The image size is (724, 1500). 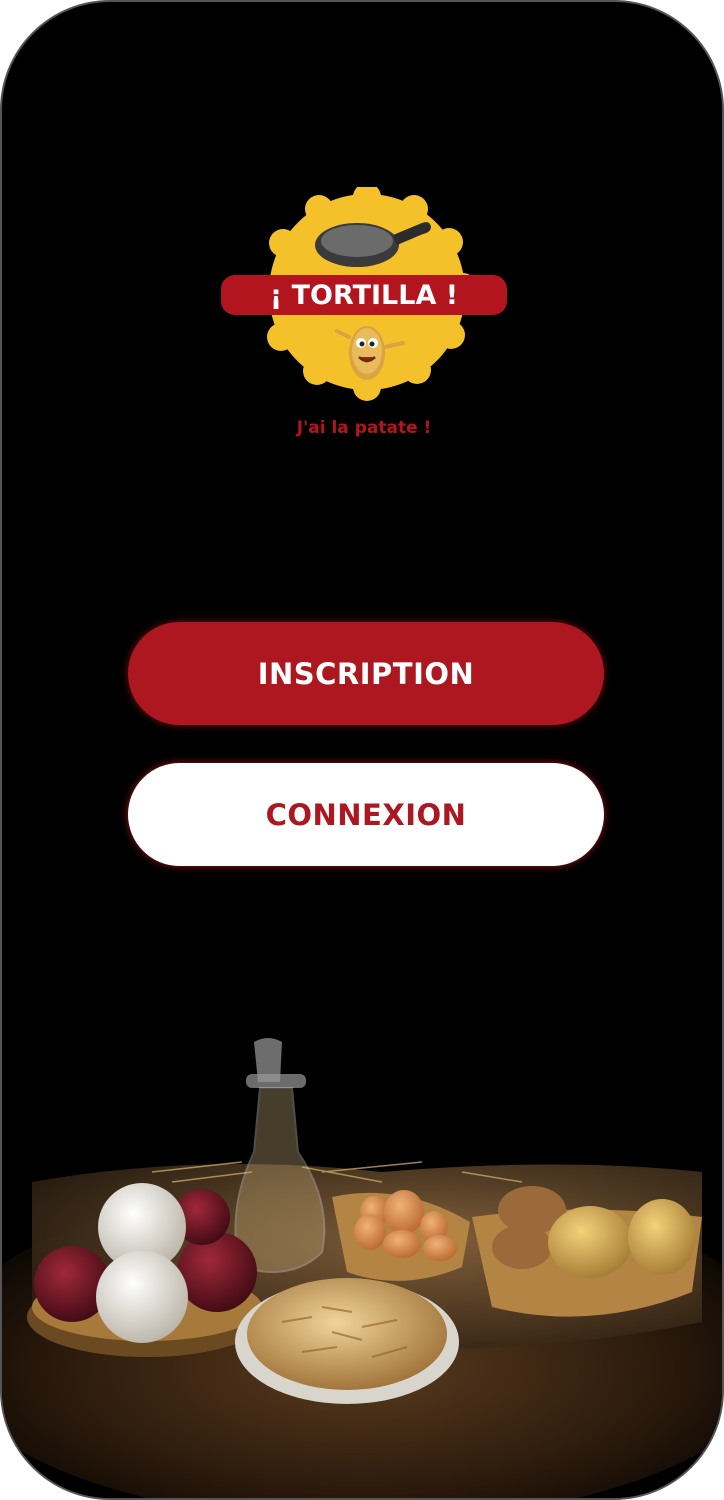 I want to click on login-button: CONNEXION, so click(x=366, y=814).